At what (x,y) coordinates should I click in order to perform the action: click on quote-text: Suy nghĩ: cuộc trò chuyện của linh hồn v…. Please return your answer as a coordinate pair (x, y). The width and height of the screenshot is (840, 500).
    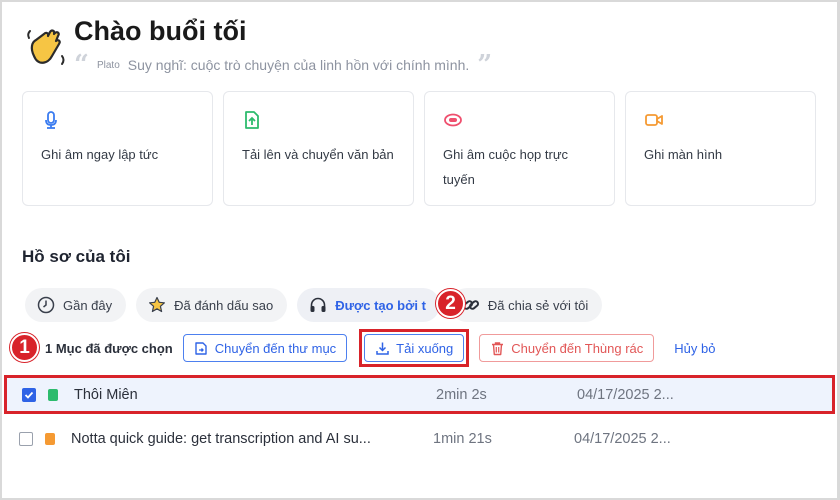
    Looking at the image, I should click on (298, 65).